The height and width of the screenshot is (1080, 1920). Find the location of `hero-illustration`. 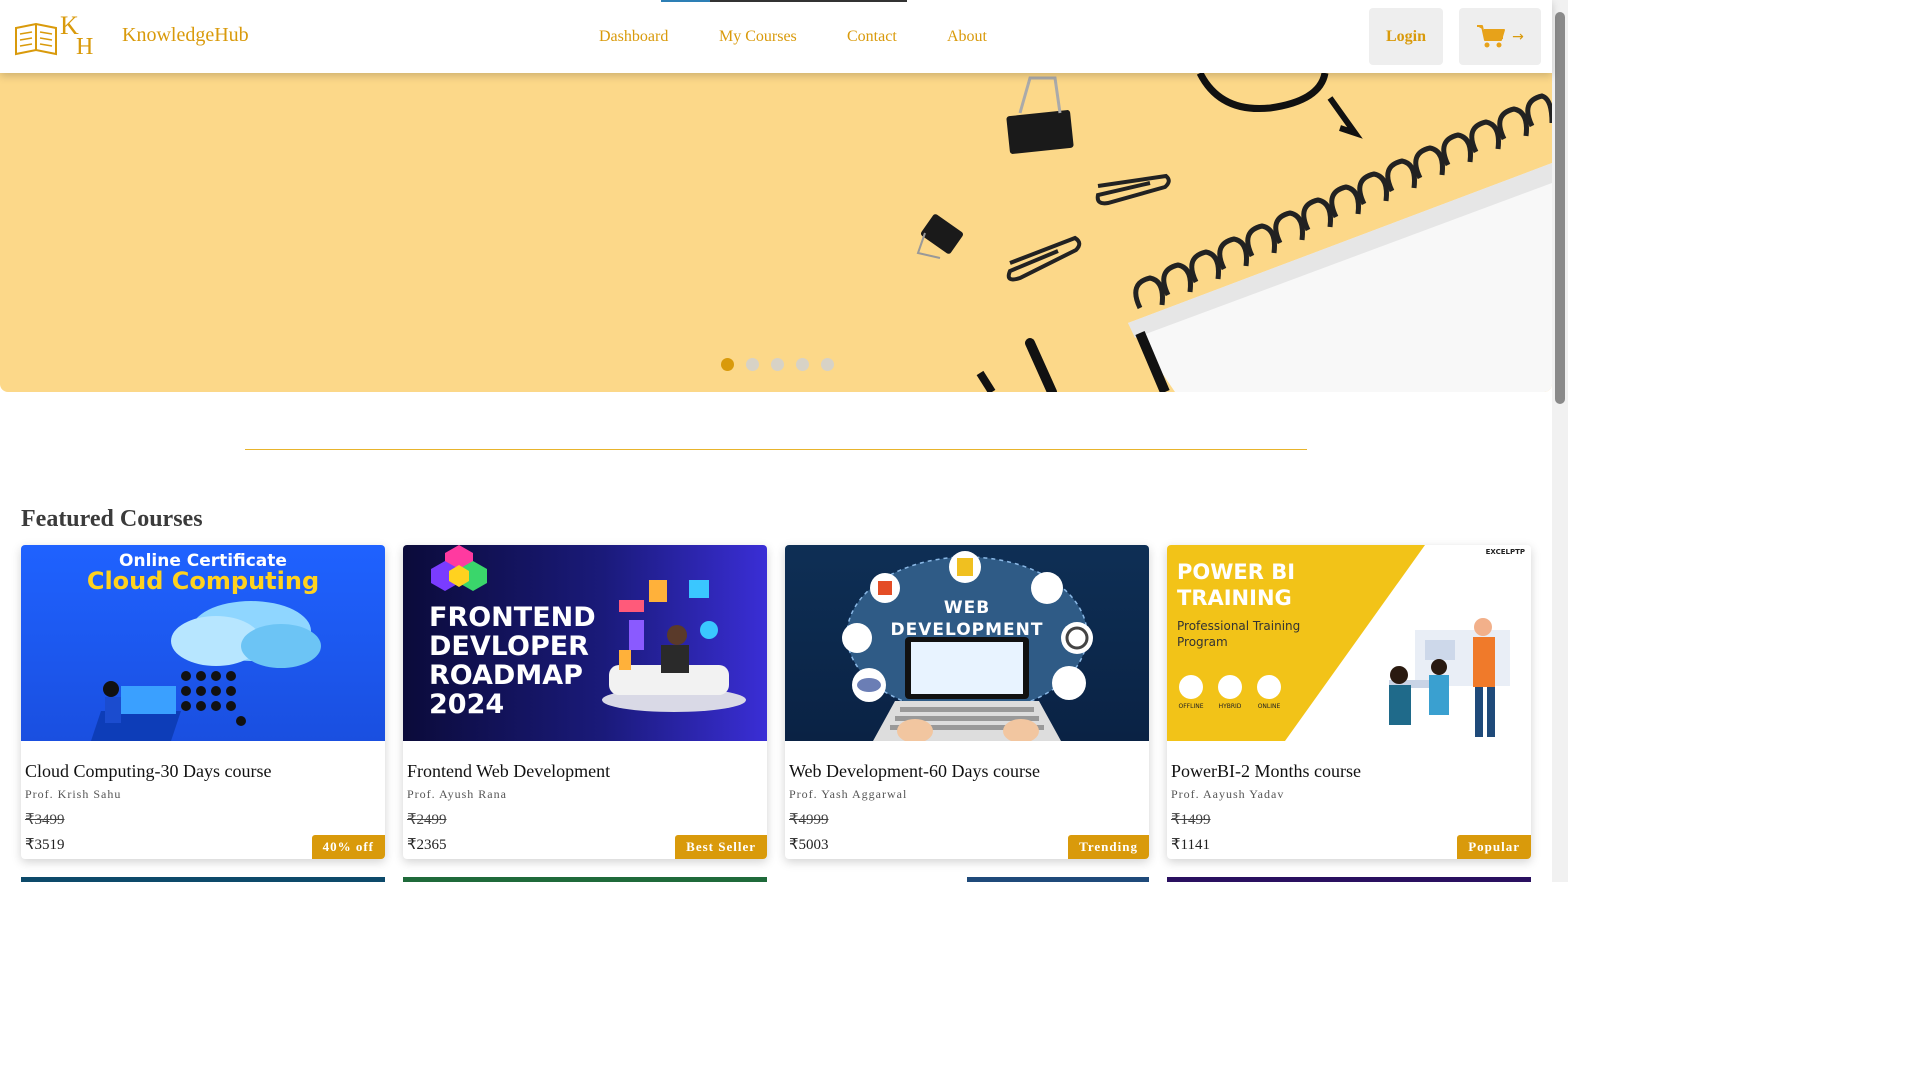

hero-illustration is located at coordinates (1234, 232).